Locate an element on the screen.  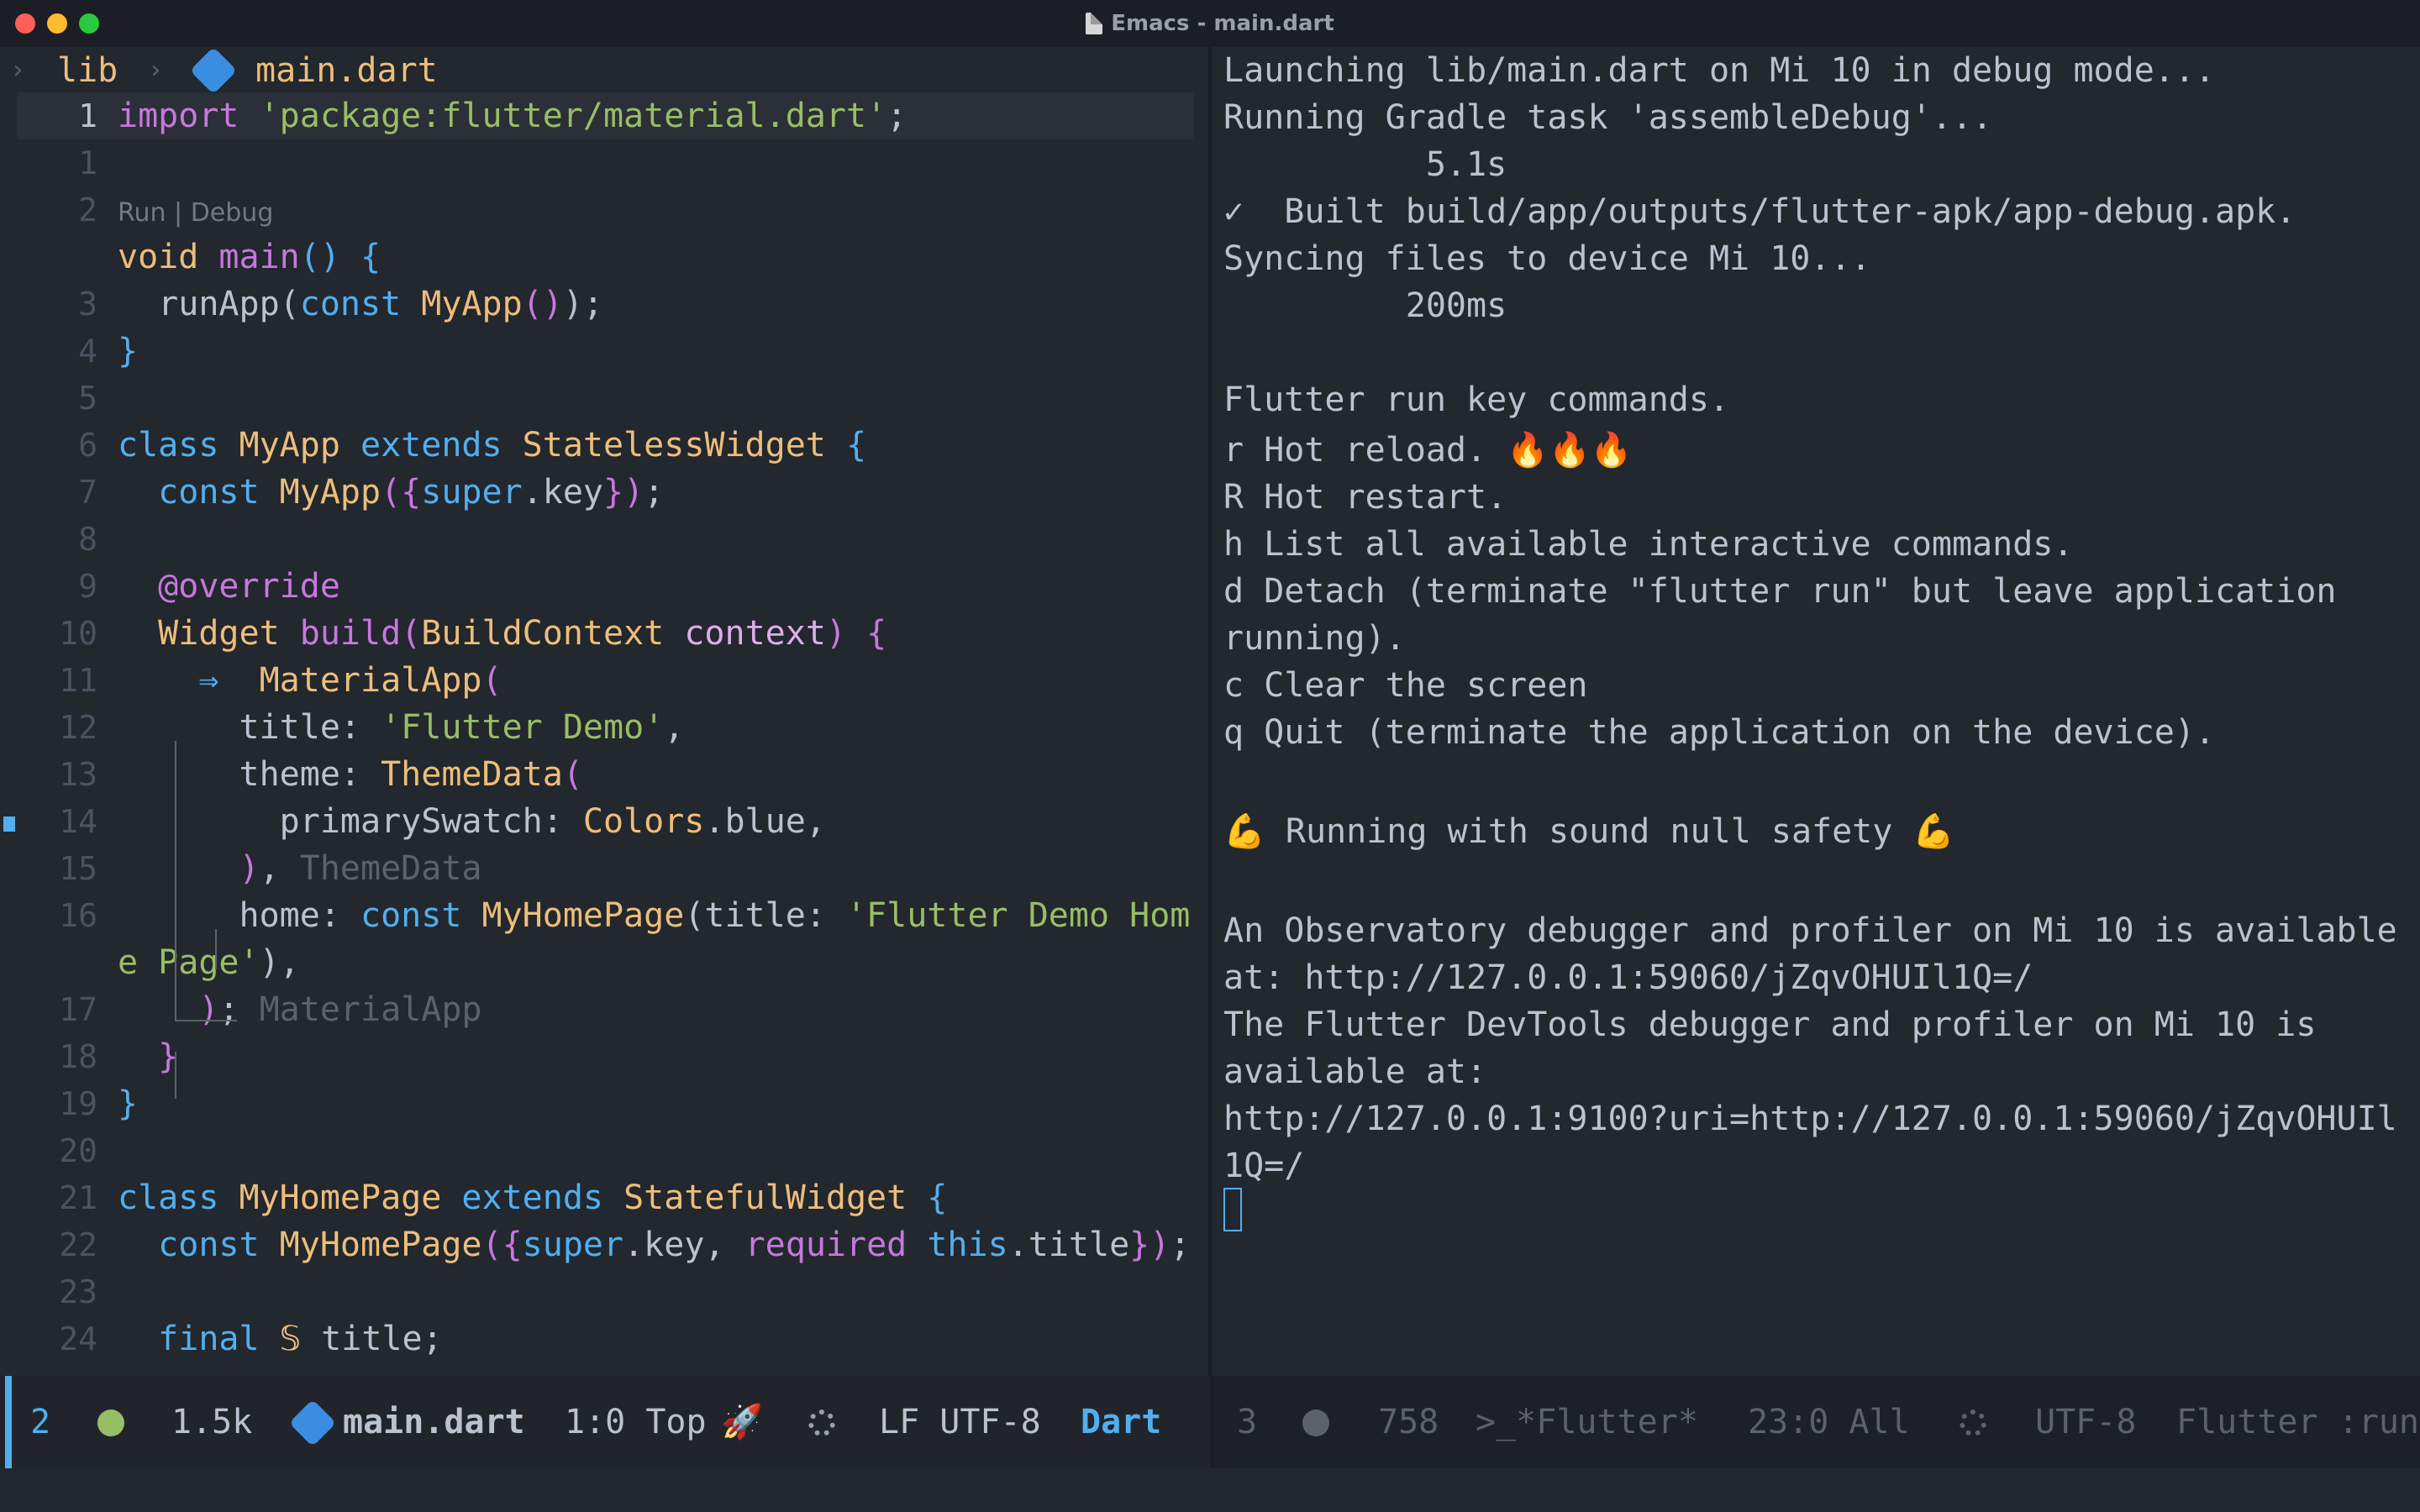
line-number: 13 is located at coordinates (78, 774).